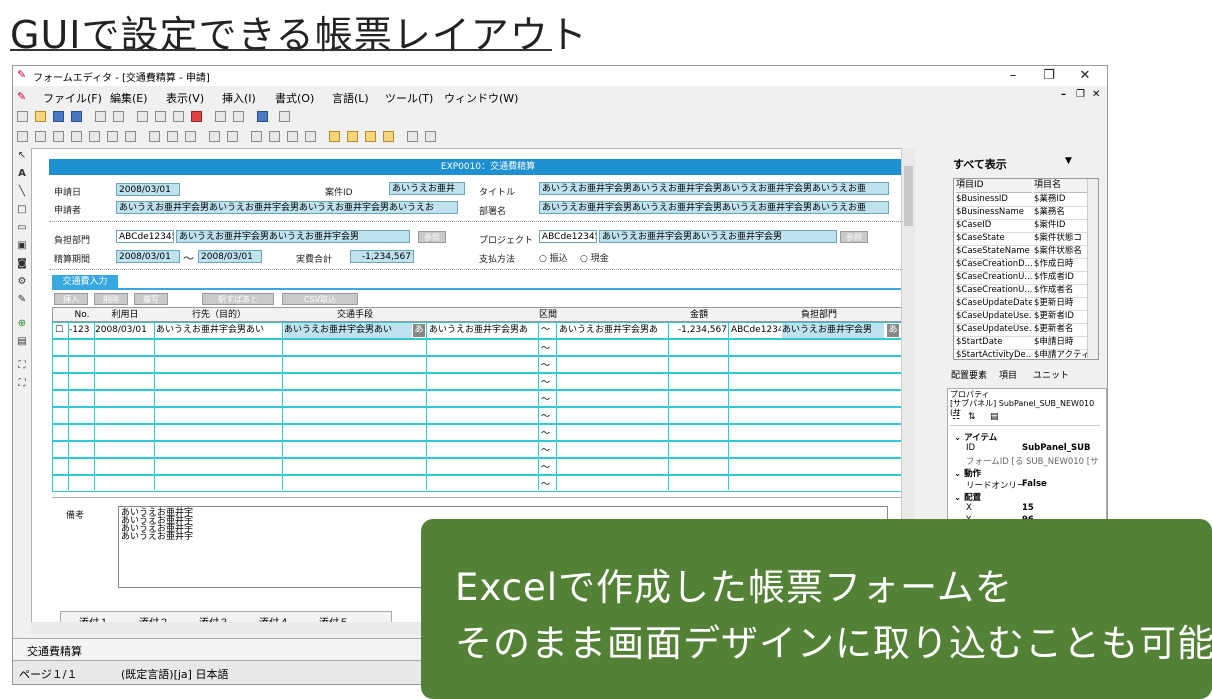 The width and height of the screenshot is (1212, 699). I want to click on chevron-down-icon: ▼, so click(1068, 161).